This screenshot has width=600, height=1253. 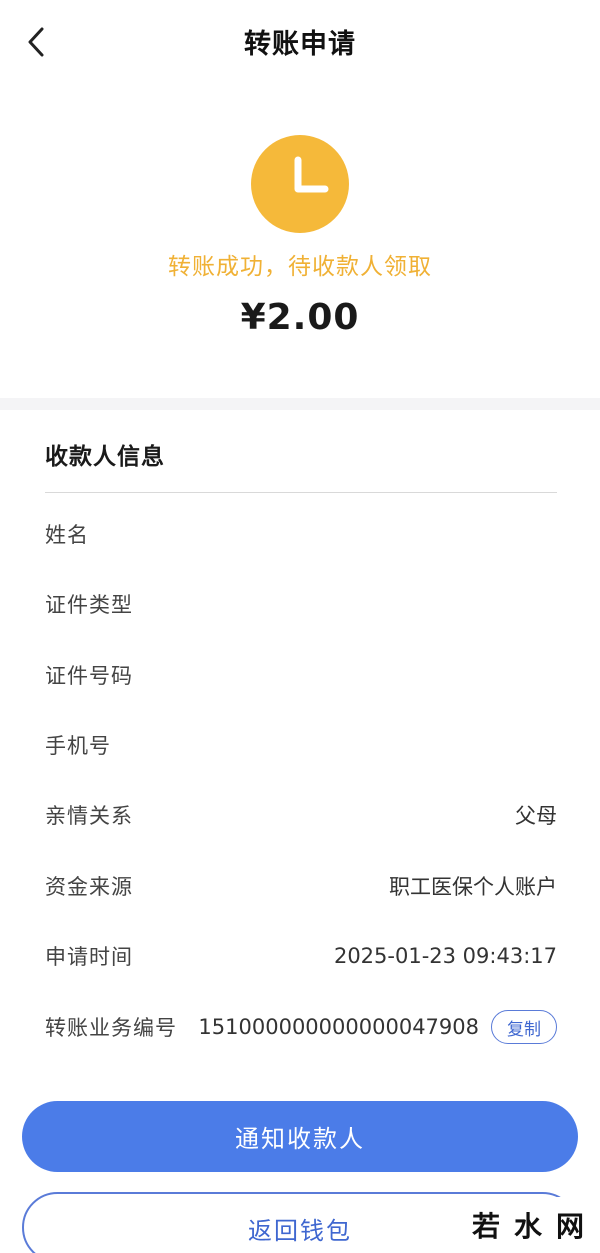 What do you see at coordinates (67, 535) in the screenshot?
I see `row-label: 姓名` at bounding box center [67, 535].